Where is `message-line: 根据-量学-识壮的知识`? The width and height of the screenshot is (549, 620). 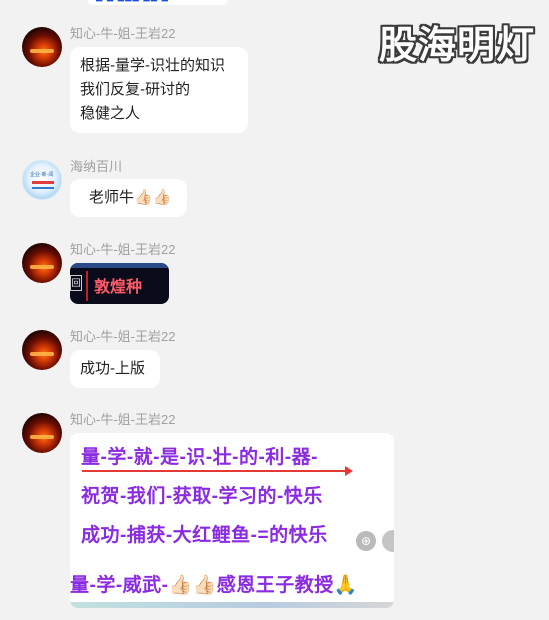
message-line: 根据-量学-识壮的知识 is located at coordinates (152, 65).